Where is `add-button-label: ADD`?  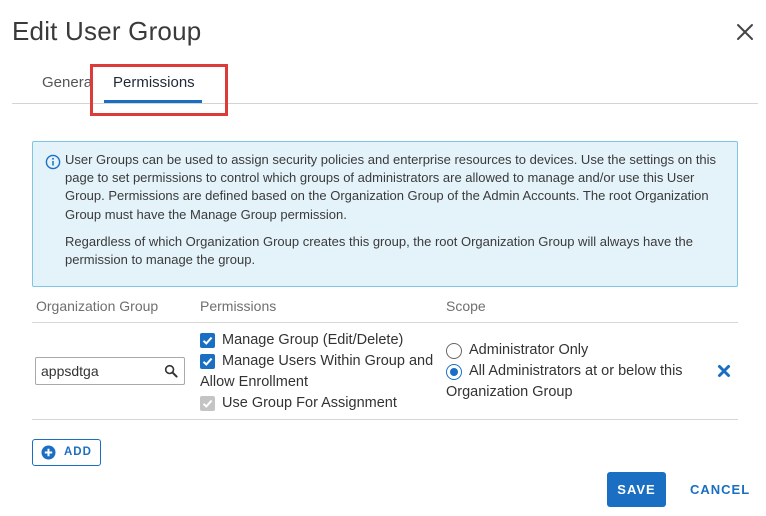
add-button-label: ADD is located at coordinates (78, 452).